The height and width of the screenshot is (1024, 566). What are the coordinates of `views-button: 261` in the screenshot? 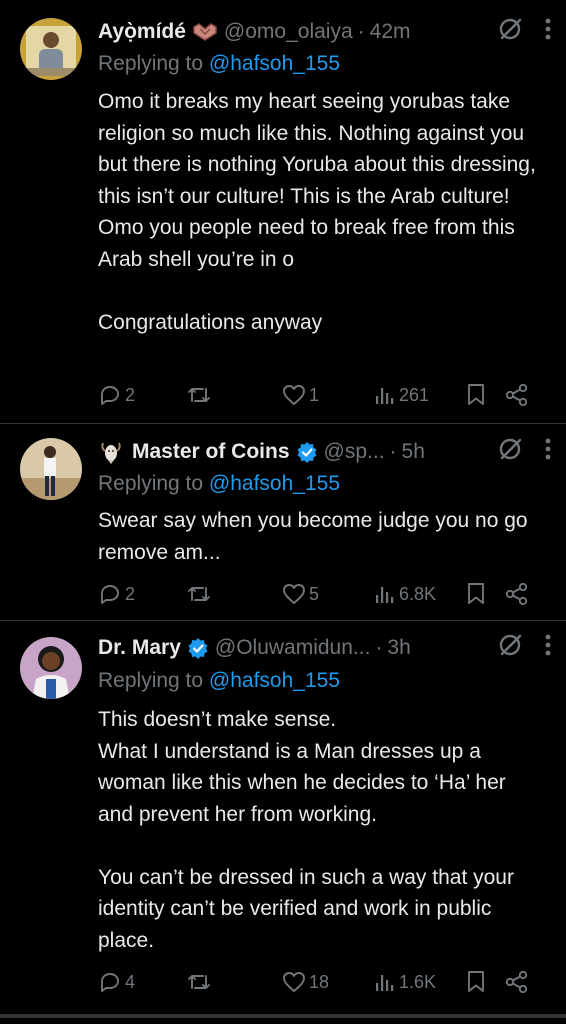 It's located at (420, 395).